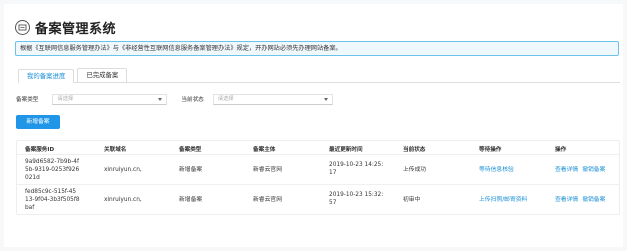 The height and width of the screenshot is (251, 627). What do you see at coordinates (319, 75) in the screenshot?
I see `tab-bar: 我的备案进度 已完成备案` at bounding box center [319, 75].